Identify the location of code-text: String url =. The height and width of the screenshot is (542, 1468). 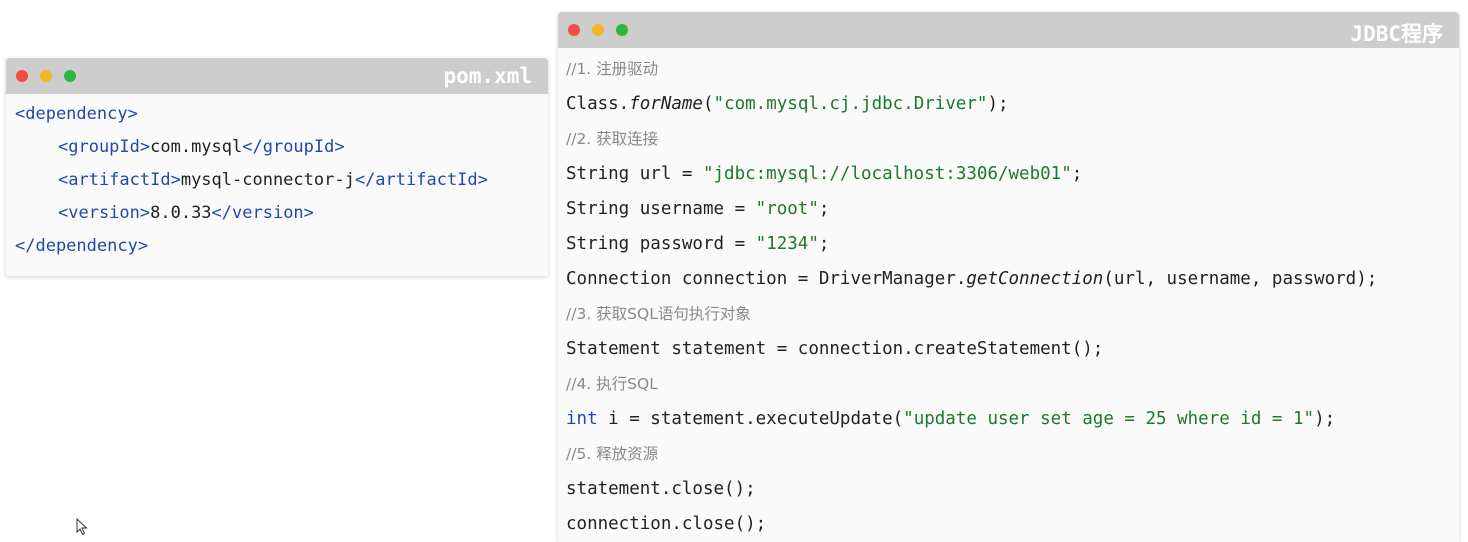
(634, 174).